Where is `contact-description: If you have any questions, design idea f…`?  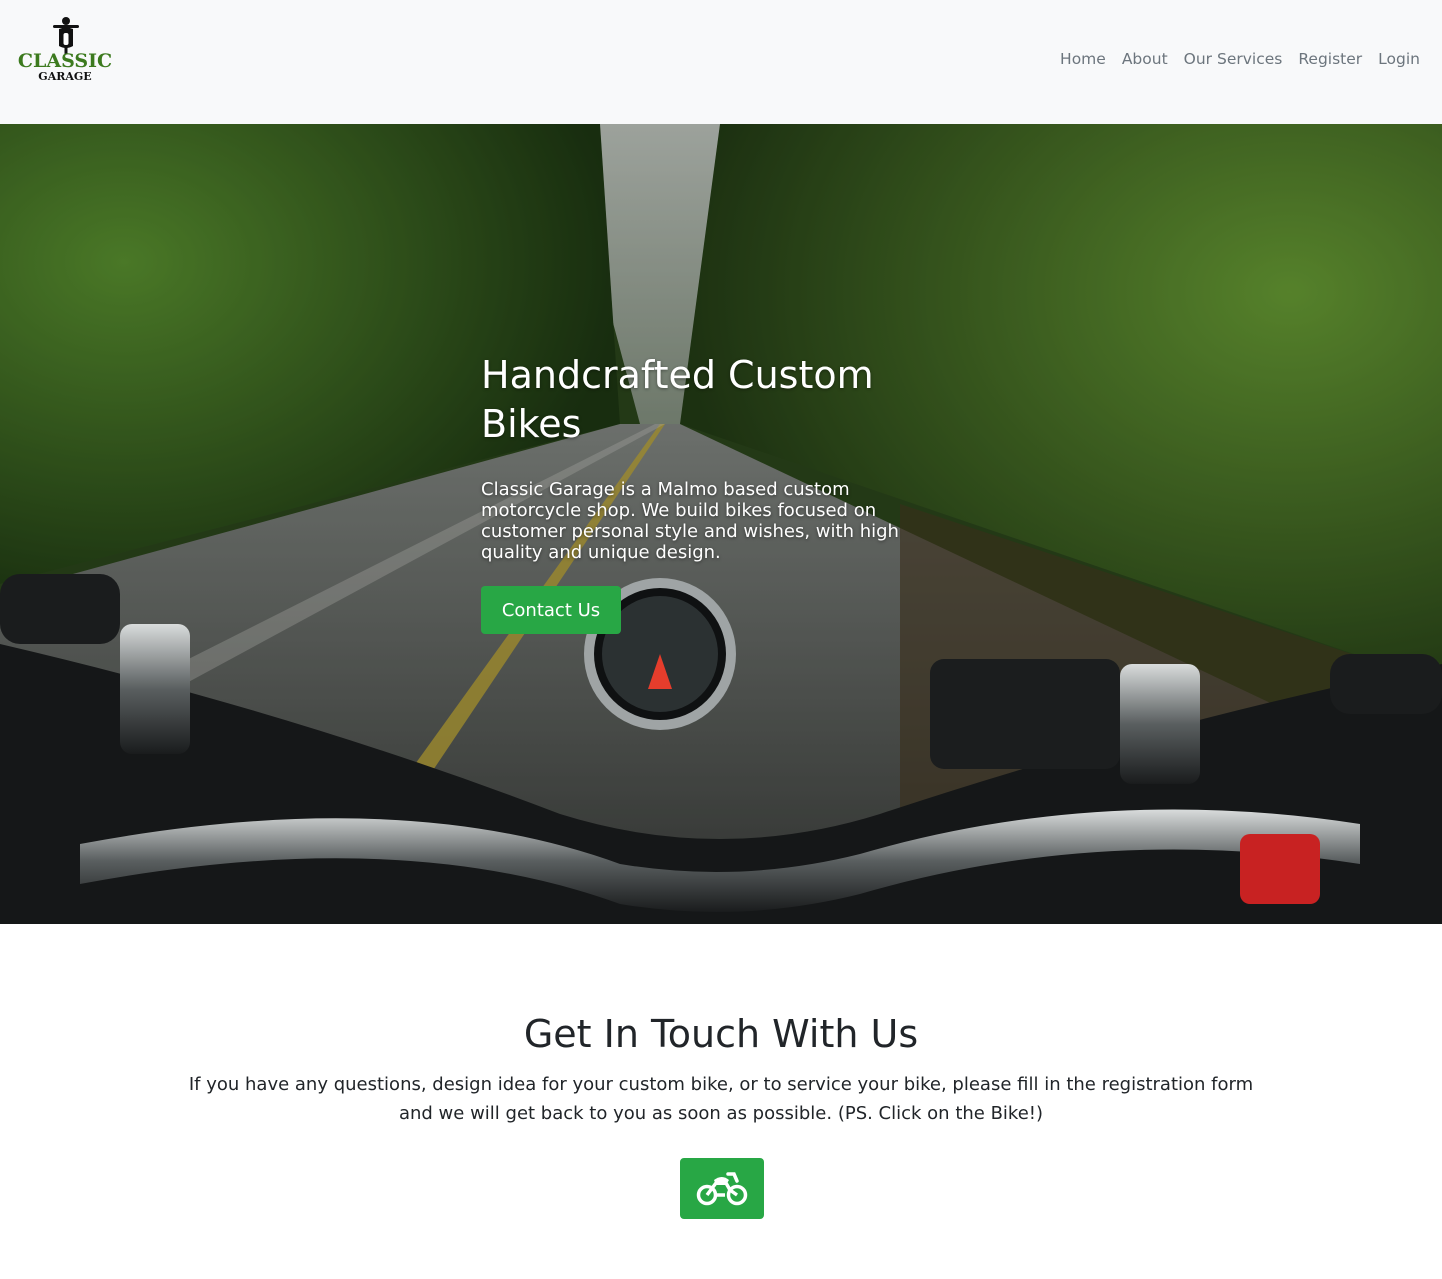
contact-description: If you have any questions, design idea f… is located at coordinates (721, 1099).